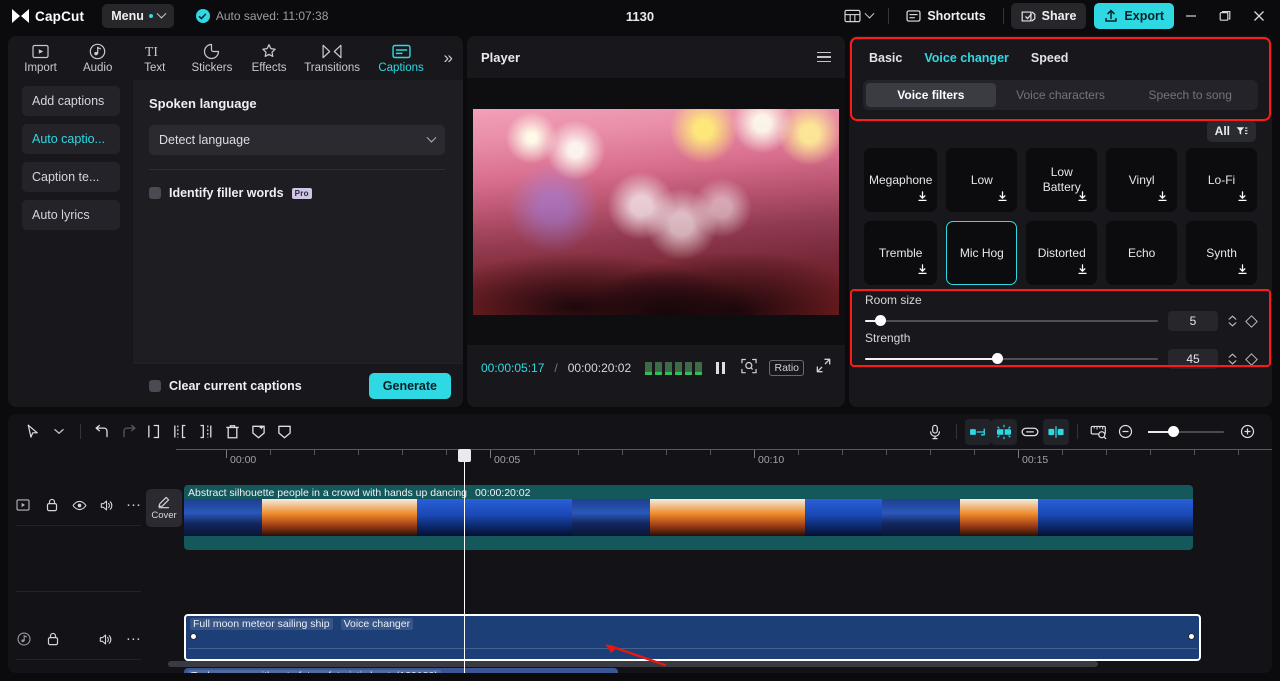  I want to click on room-size-stepper, so click(1232, 321).